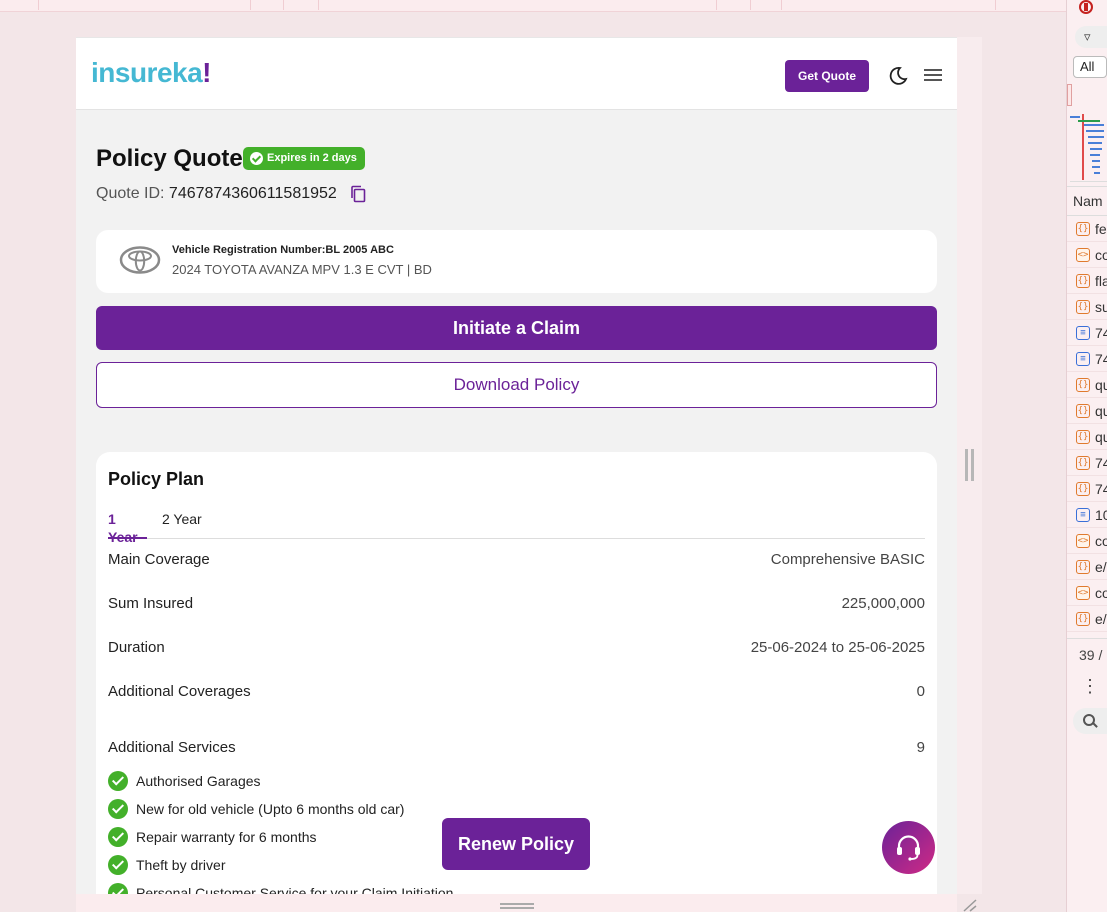 The height and width of the screenshot is (912, 1107). What do you see at coordinates (827, 76) in the screenshot?
I see `get-quote-button: Get Quote` at bounding box center [827, 76].